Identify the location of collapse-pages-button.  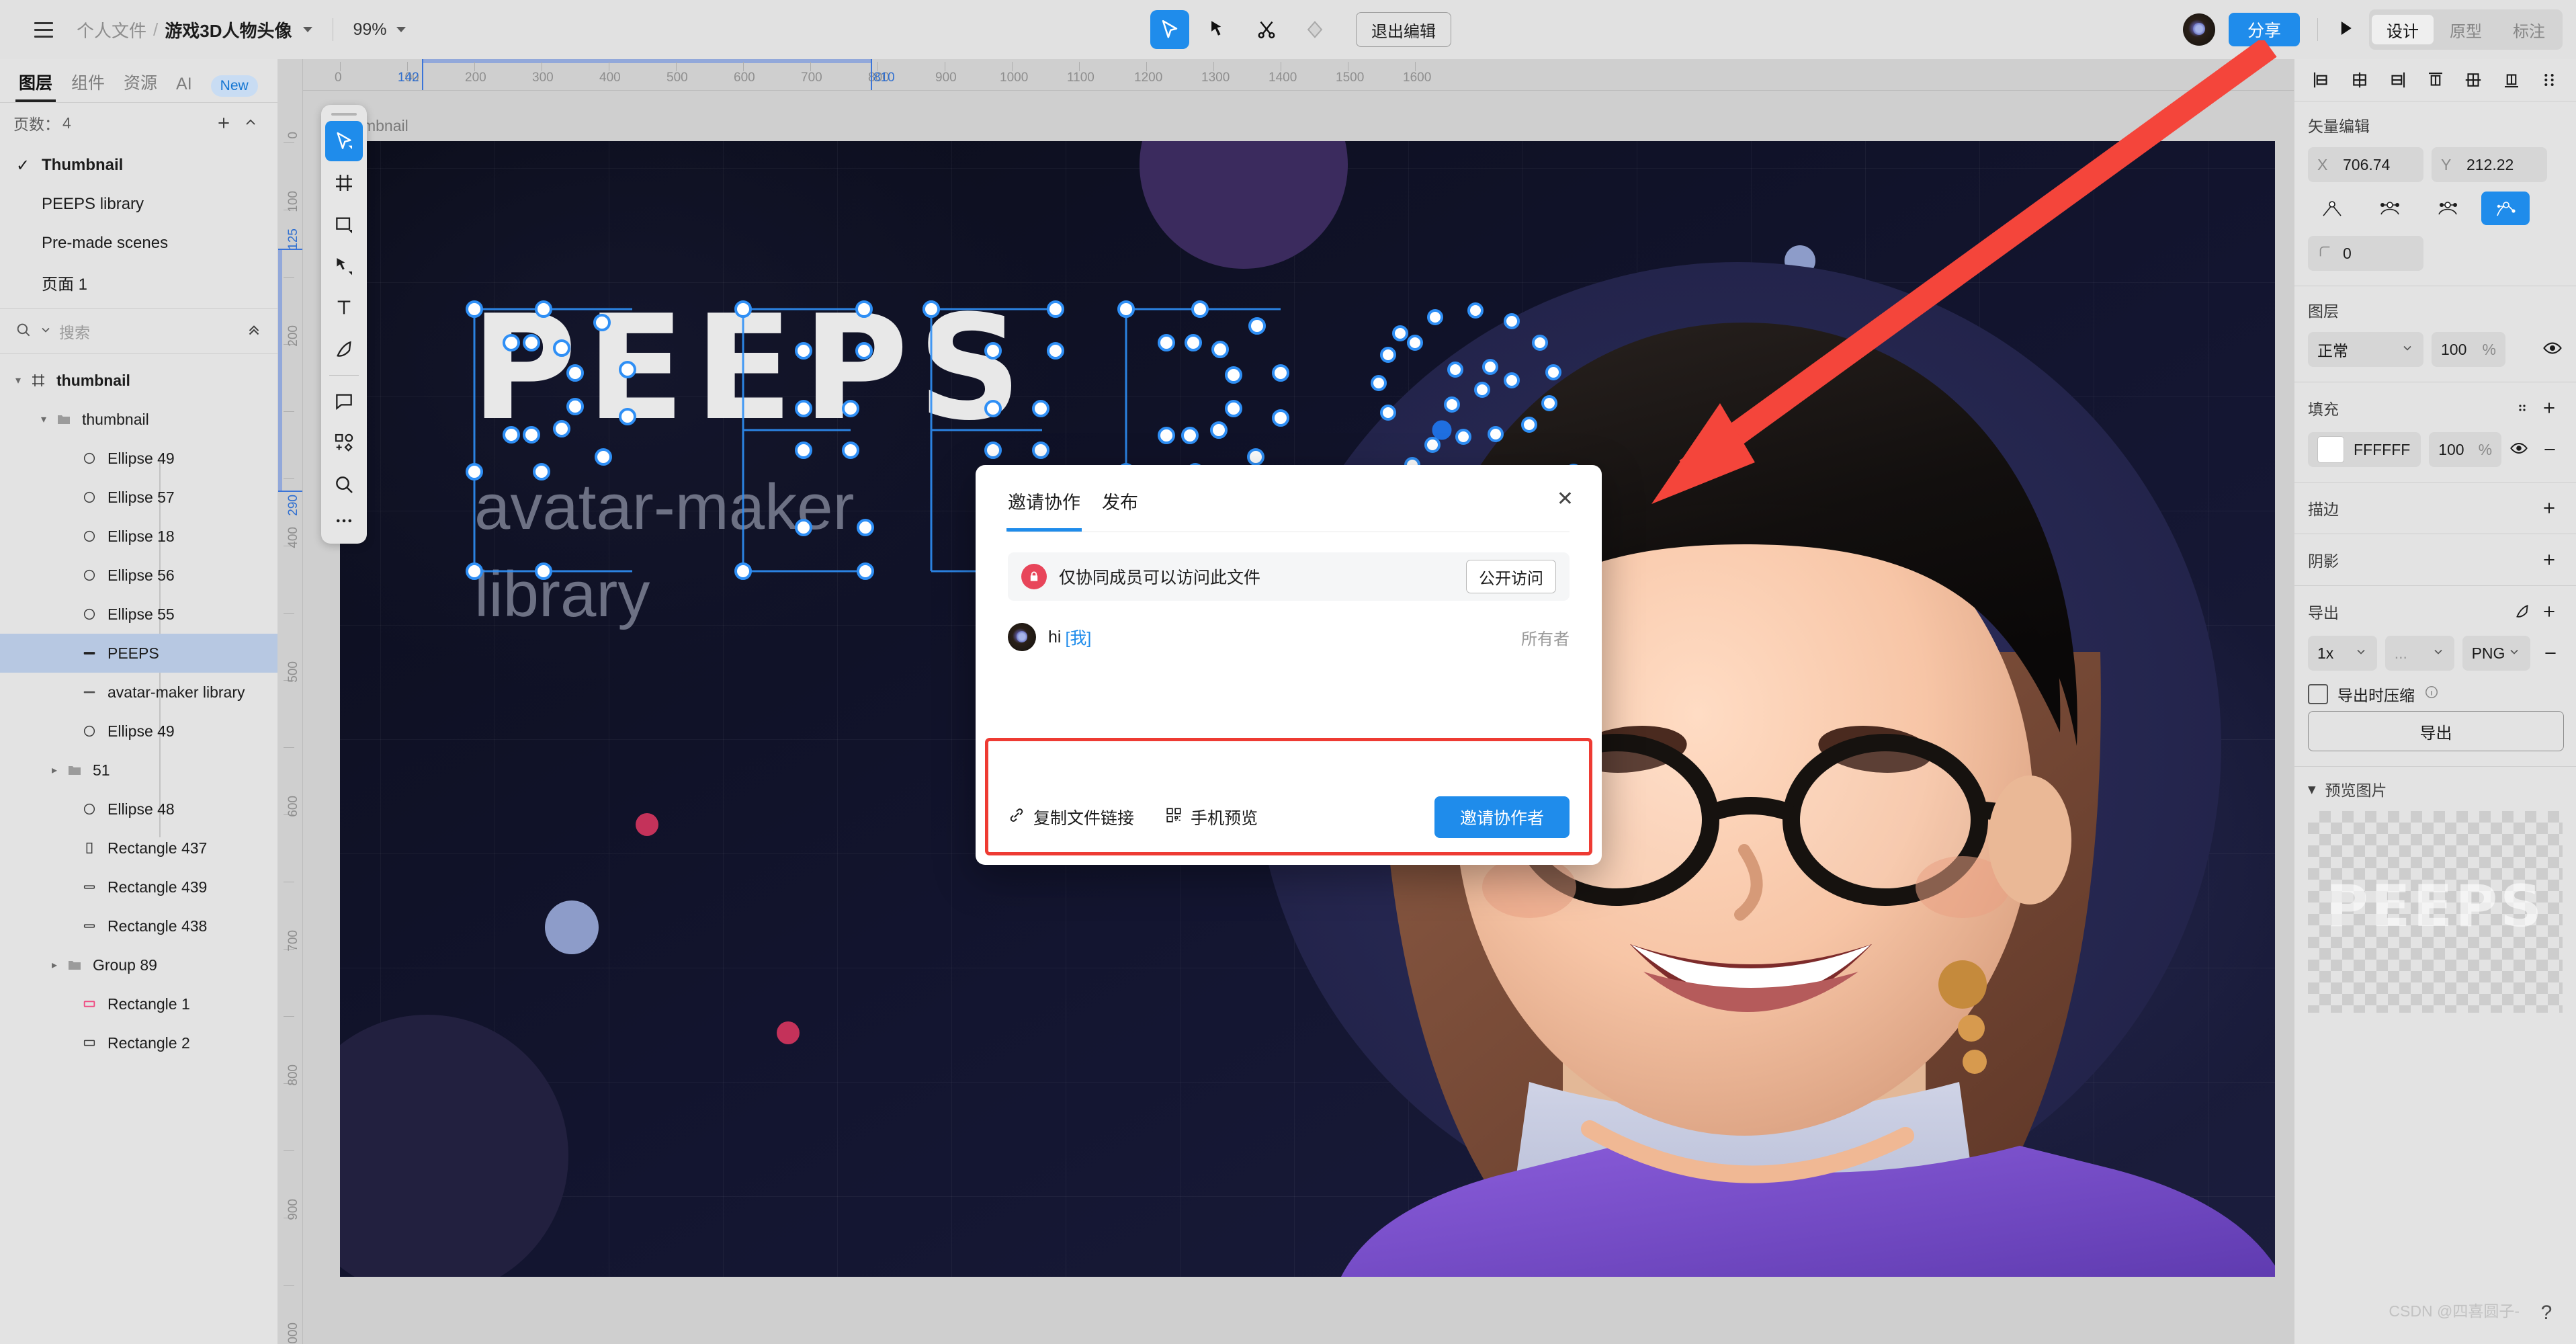
(250, 123).